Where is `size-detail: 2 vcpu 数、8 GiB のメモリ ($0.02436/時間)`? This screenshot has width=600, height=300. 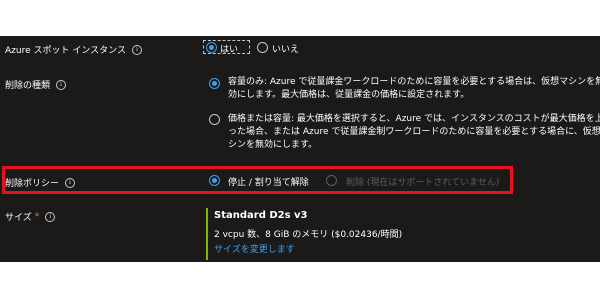
size-detail: 2 vcpu 数、8 GiB のメモリ ($0.02436/時間) is located at coordinates (308, 235).